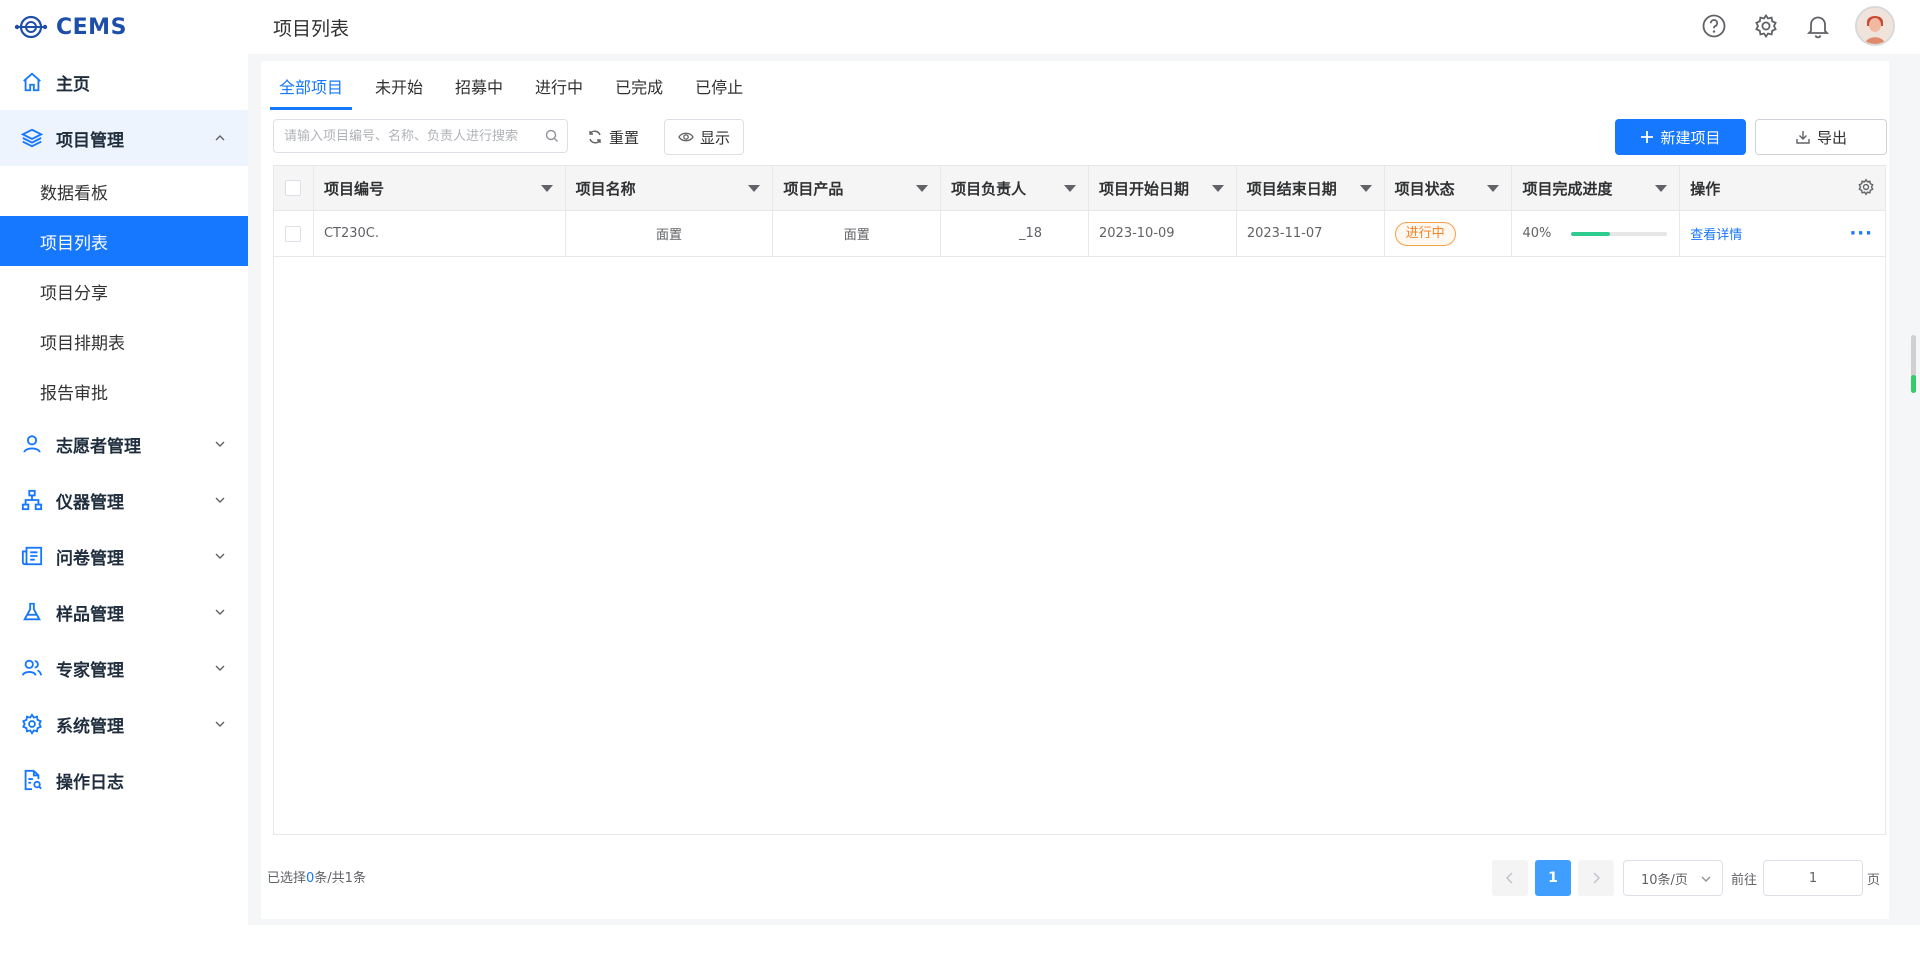 The width and height of the screenshot is (1920, 970). Describe the element at coordinates (1424, 188) in the screenshot. I see `column-title: 项目状态` at that location.